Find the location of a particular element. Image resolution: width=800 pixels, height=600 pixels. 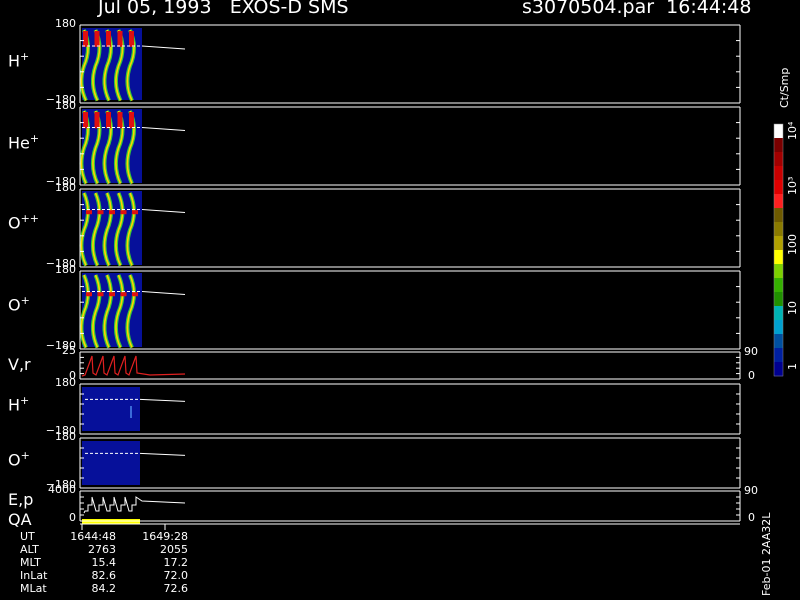

ion-name: He is located at coordinates (19, 143).